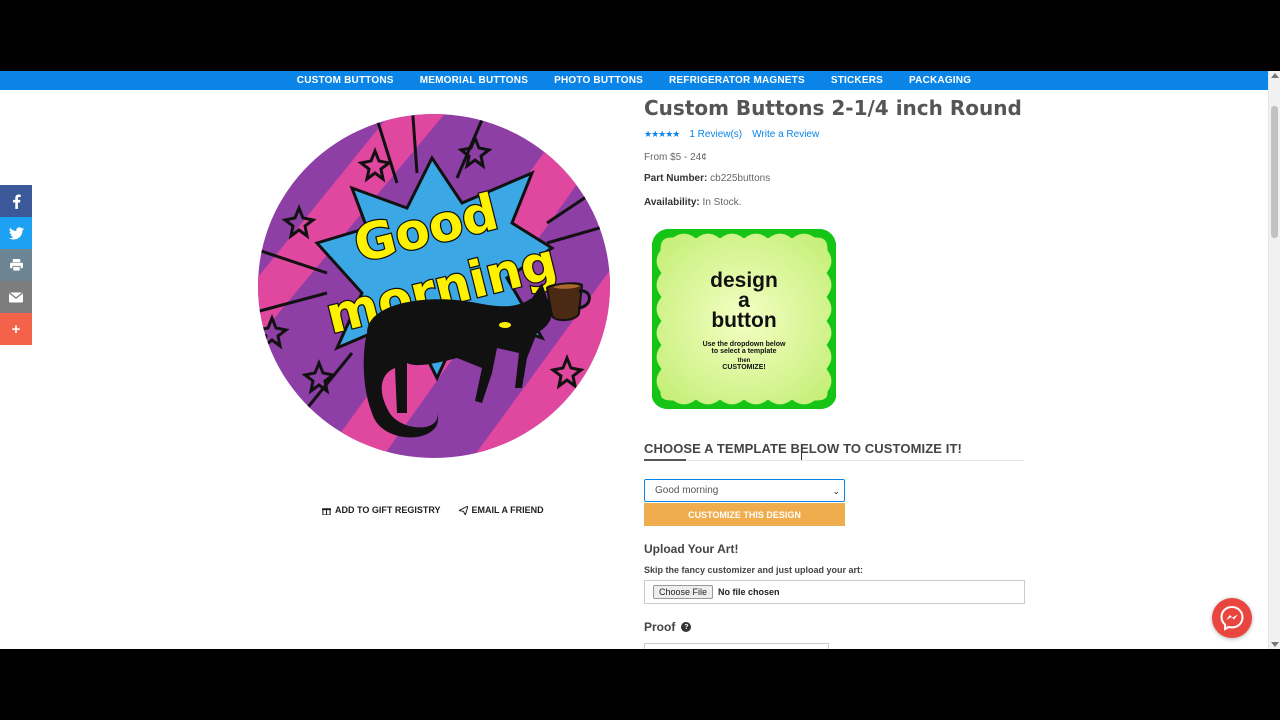  Describe the element at coordinates (715, 134) in the screenshot. I see `reviews-link: 1 Review(s)` at that location.